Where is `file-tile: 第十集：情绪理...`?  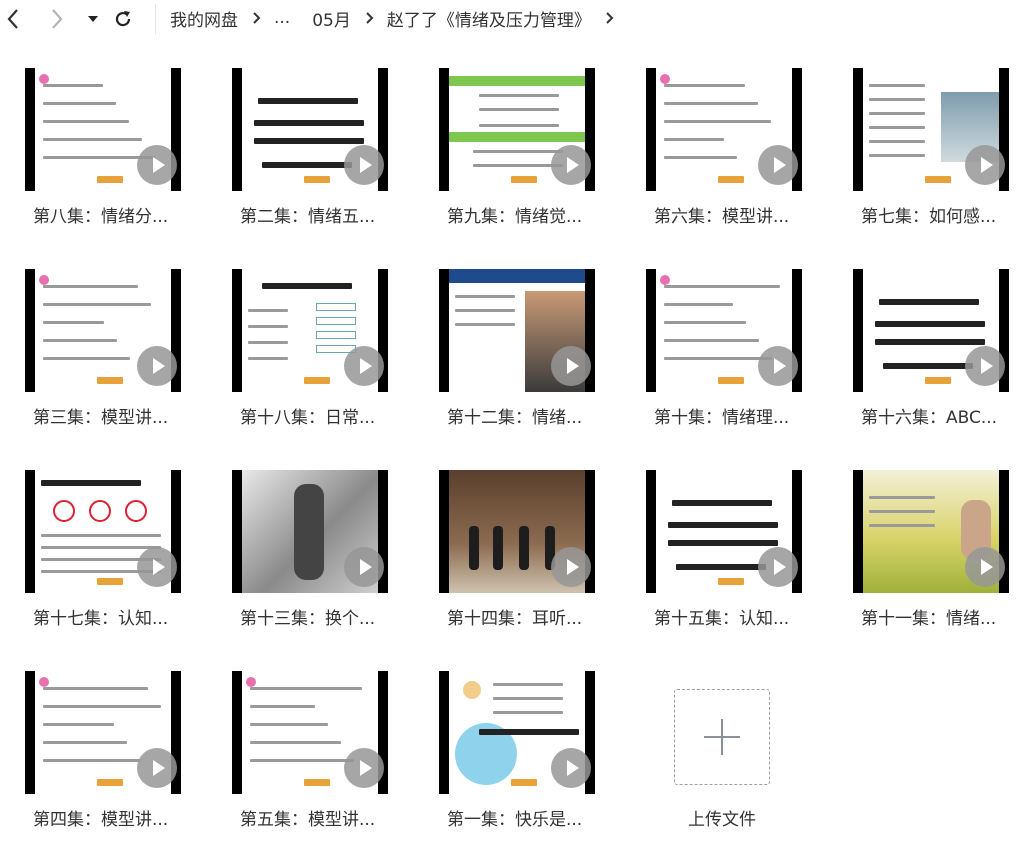
file-tile: 第十集：情绪理... is located at coordinates (731, 354).